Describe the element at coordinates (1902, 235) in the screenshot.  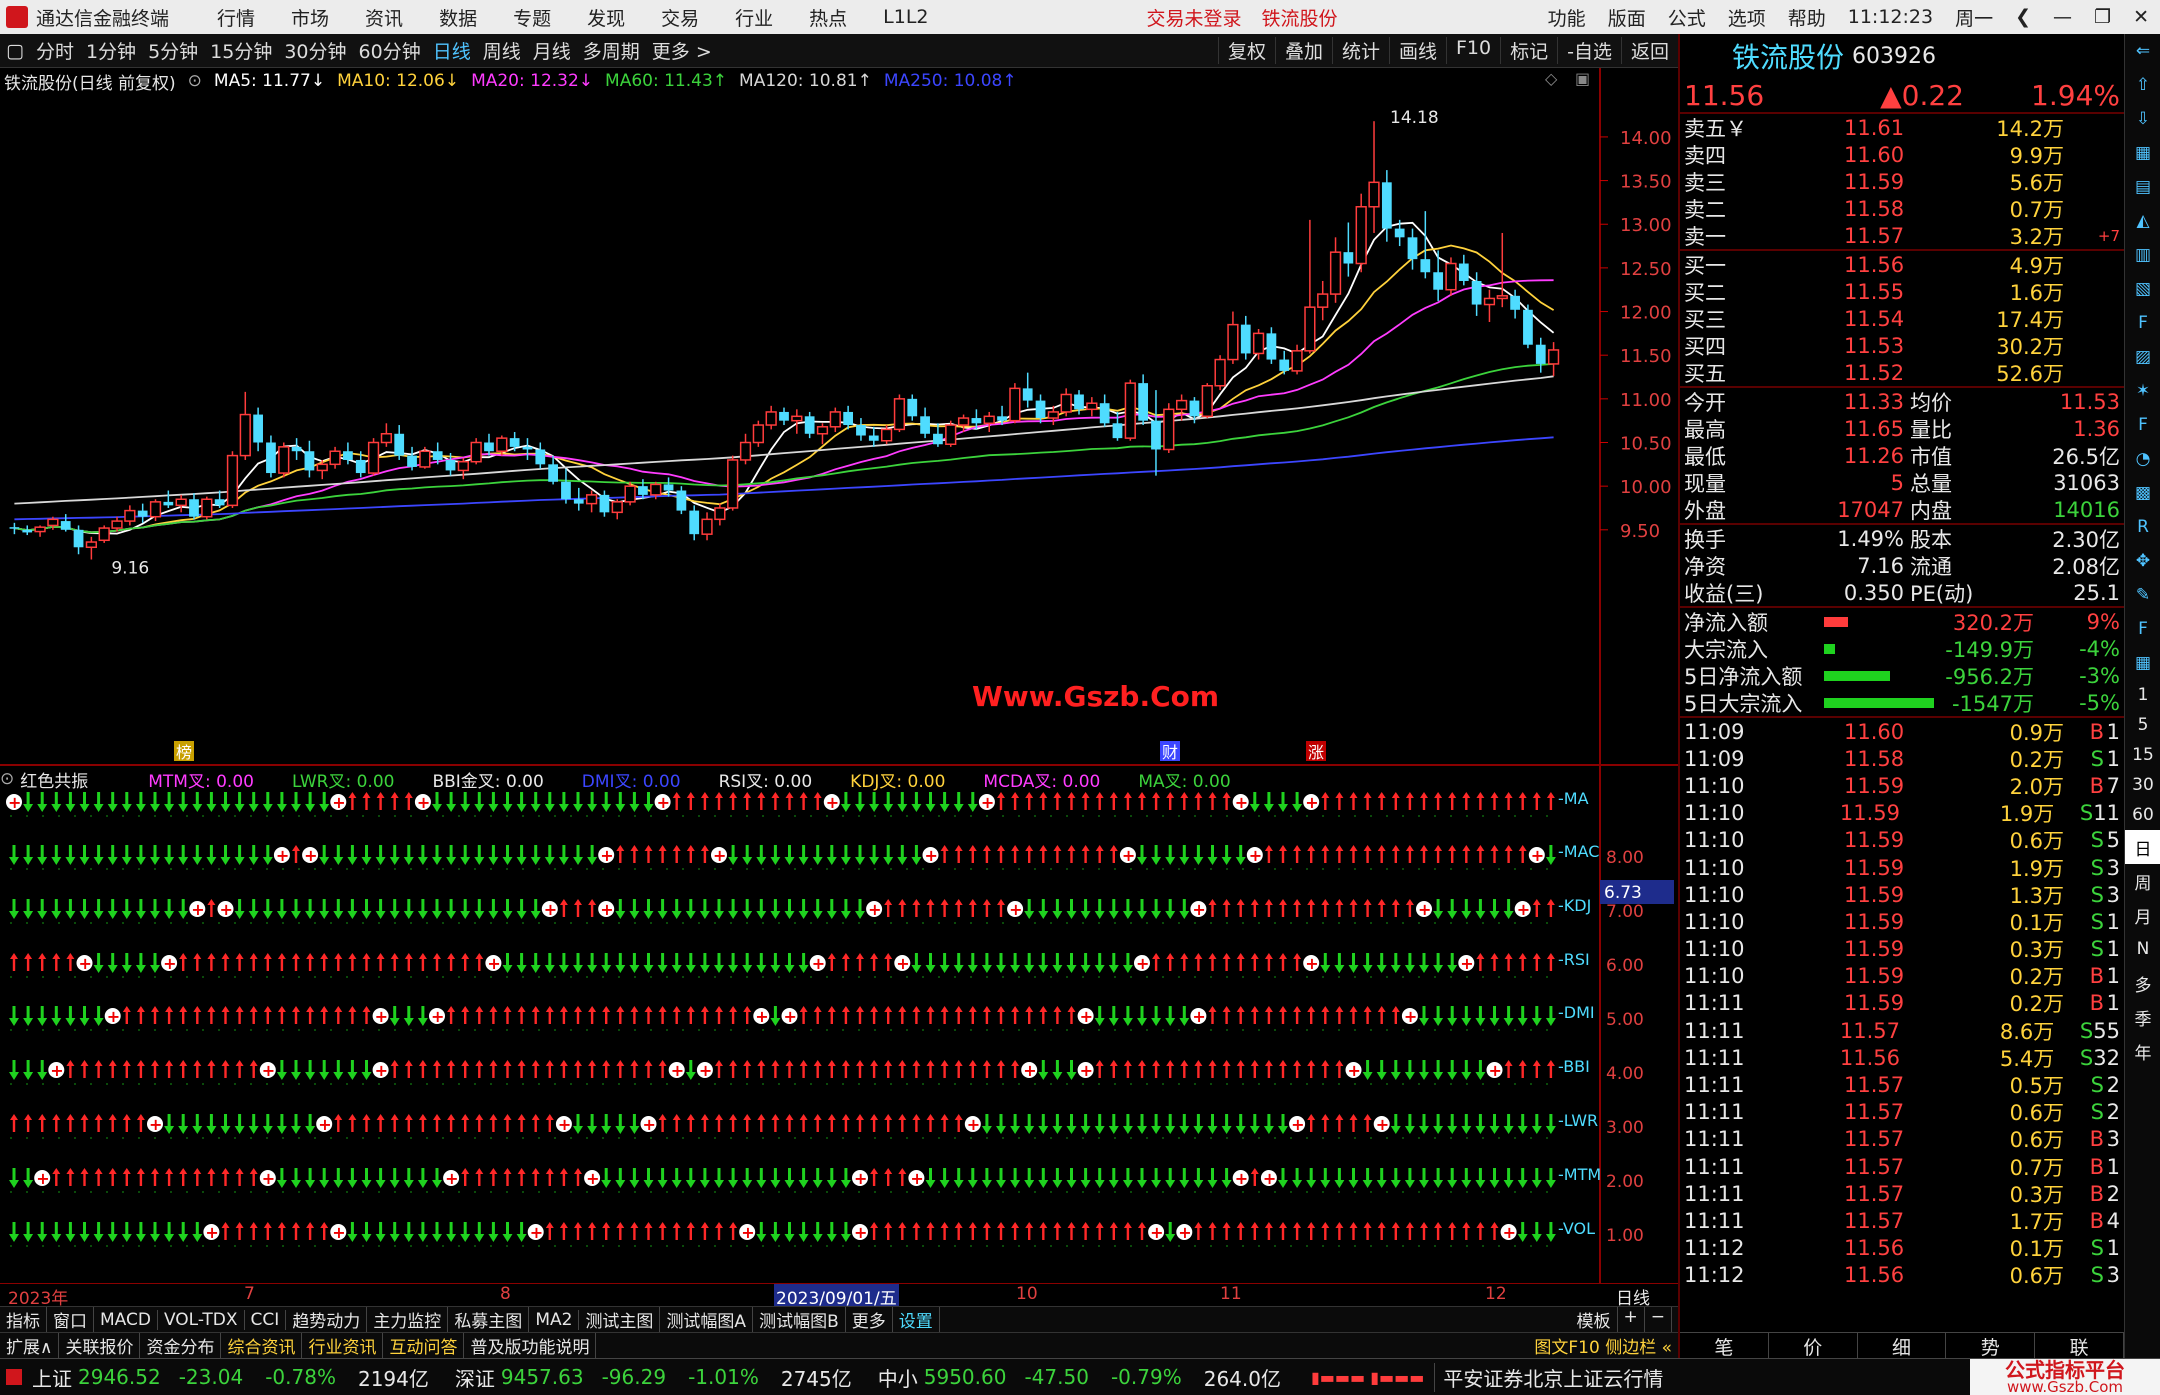
I see `book-row: 卖一 11.57 3.2万 +7` at that location.